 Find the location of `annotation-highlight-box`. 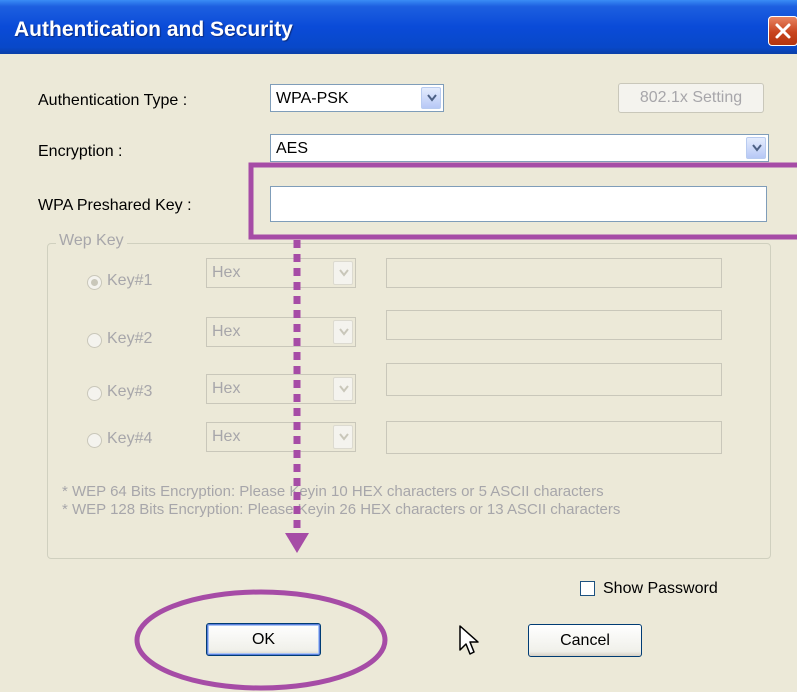

annotation-highlight-box is located at coordinates (522, 201).